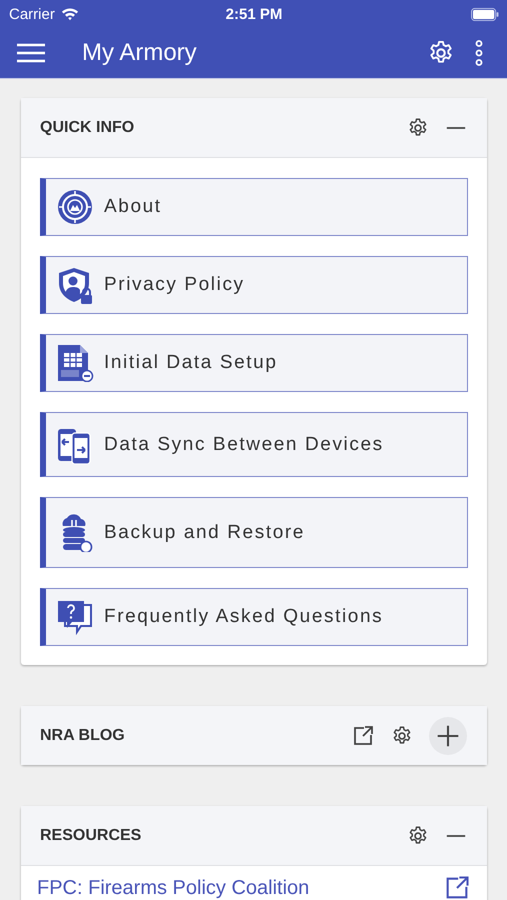 Image resolution: width=507 pixels, height=900 pixels. What do you see at coordinates (448, 735) in the screenshot?
I see `expand-icon` at bounding box center [448, 735].